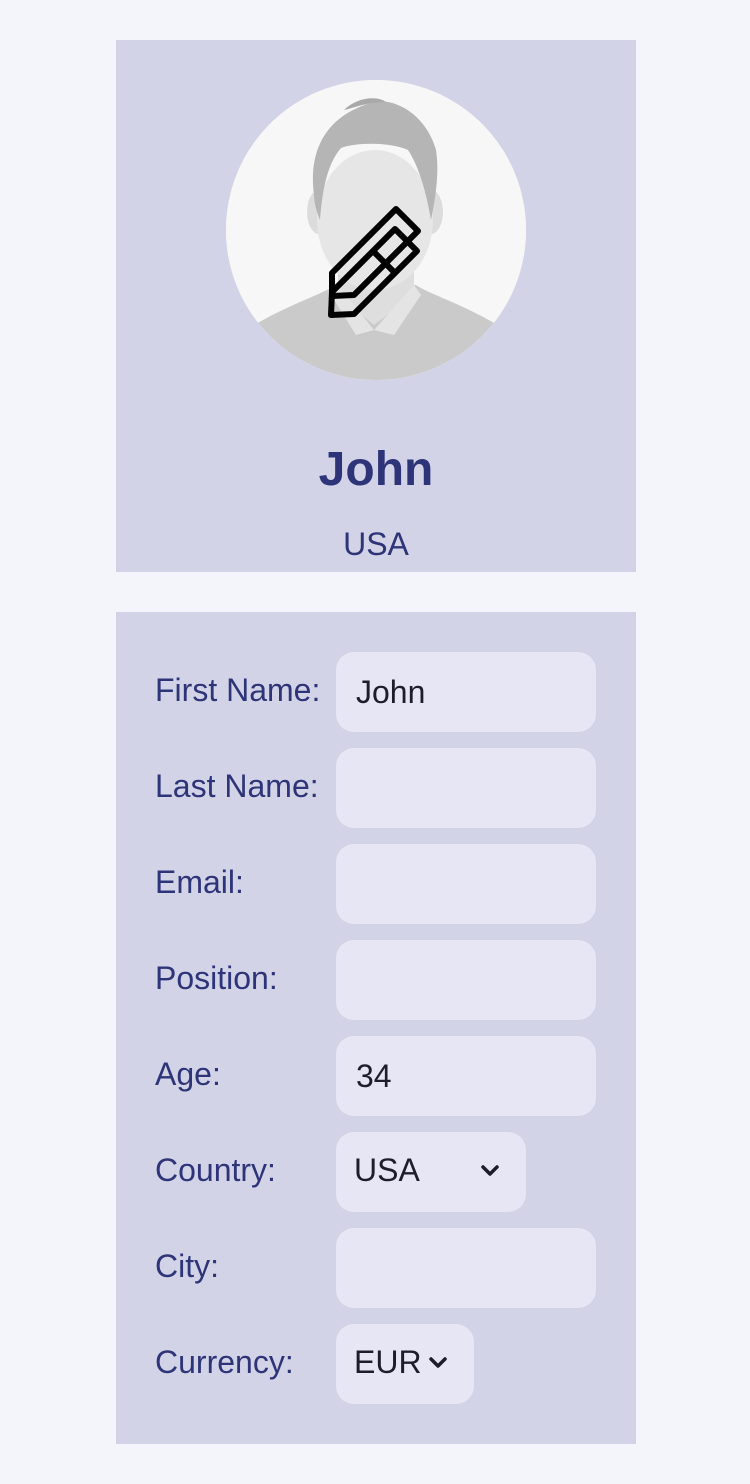  Describe the element at coordinates (387, 1170) in the screenshot. I see `country-select-value: USA` at that location.